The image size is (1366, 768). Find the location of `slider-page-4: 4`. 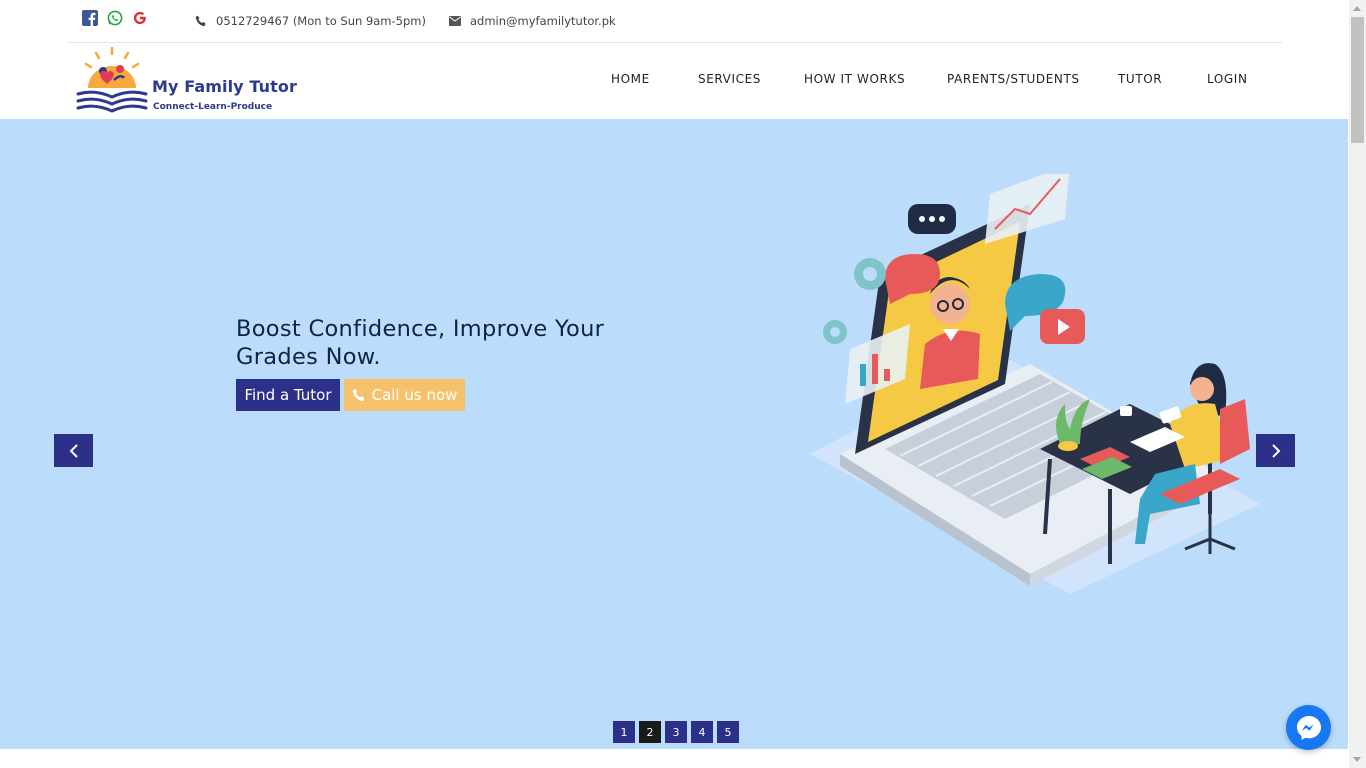

slider-page-4: 4 is located at coordinates (702, 732).